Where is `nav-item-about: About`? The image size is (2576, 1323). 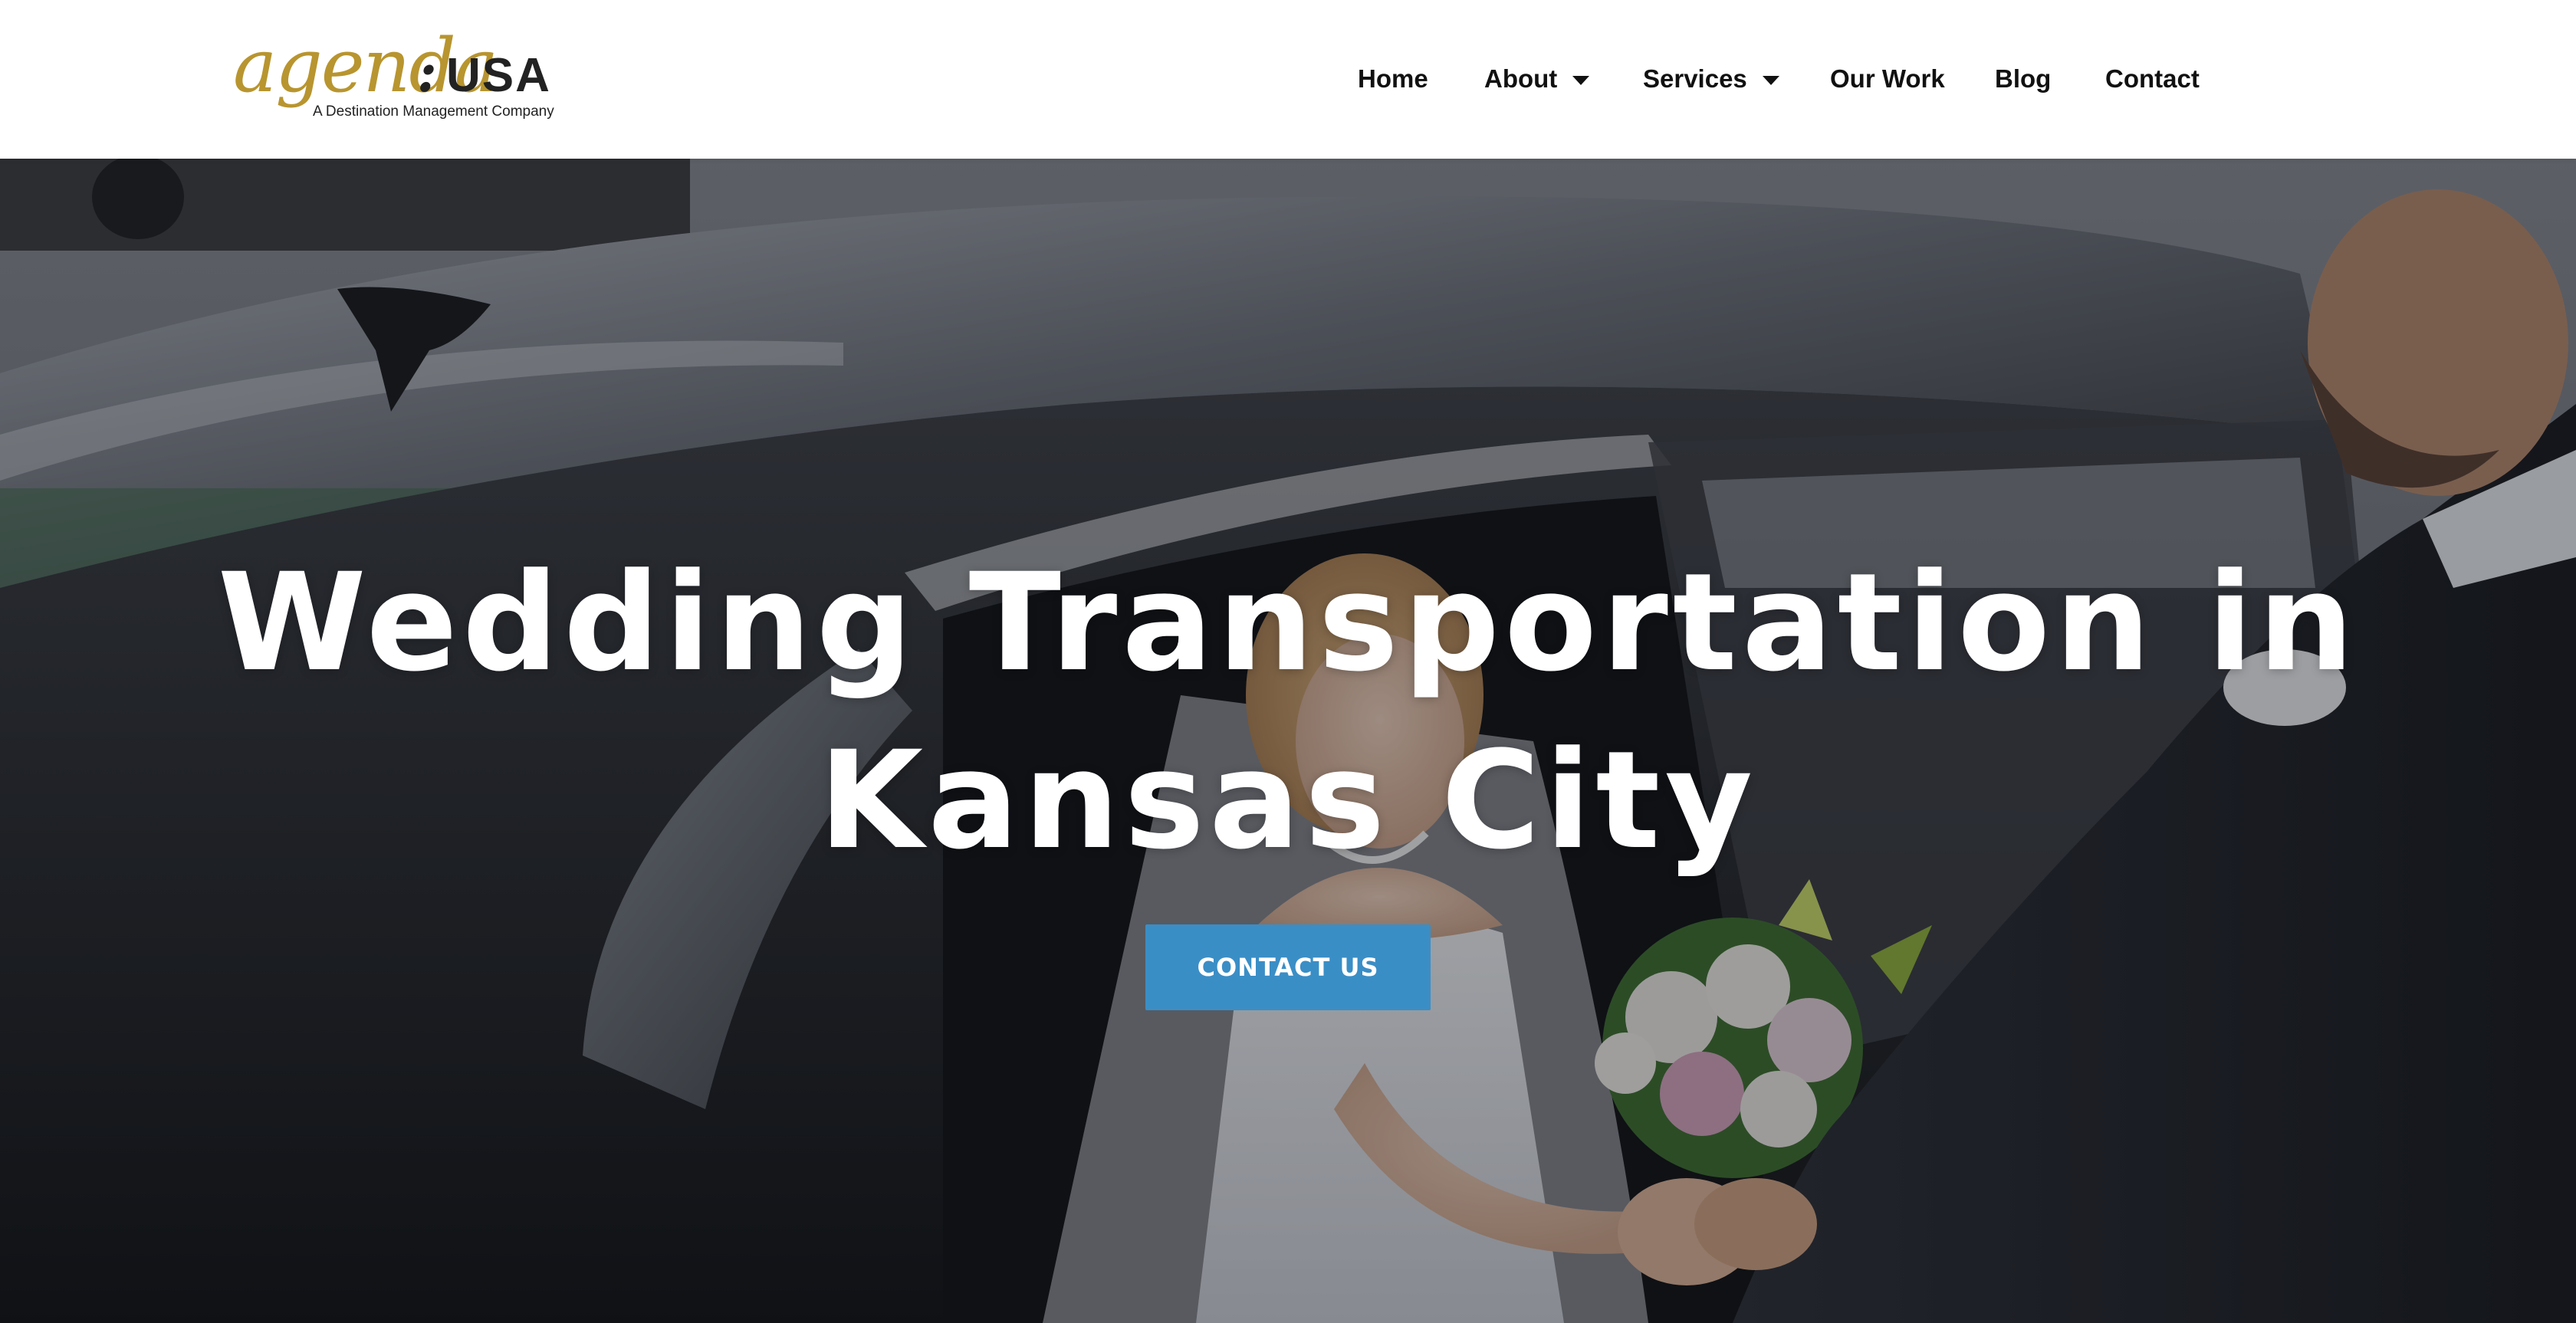
nav-item-about: About is located at coordinates (1537, 79).